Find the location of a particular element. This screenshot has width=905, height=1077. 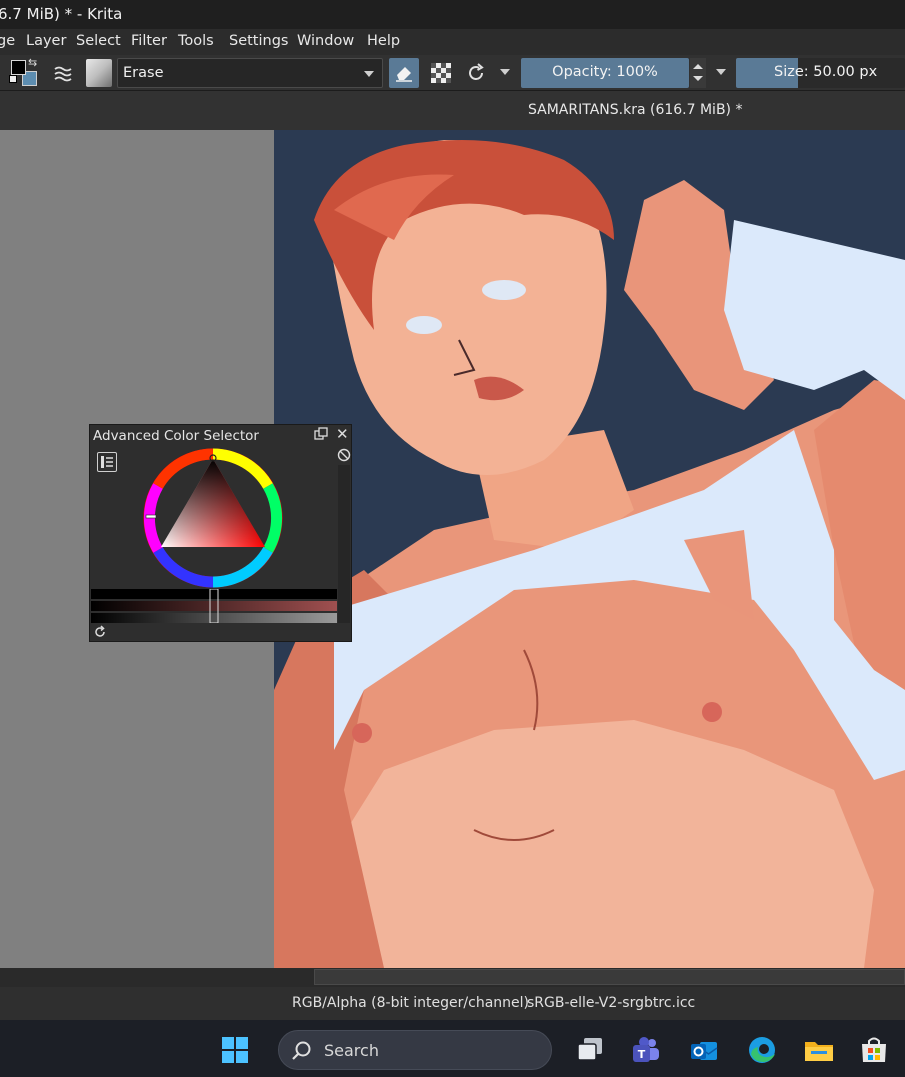

menu-image: ge is located at coordinates (7, 41).